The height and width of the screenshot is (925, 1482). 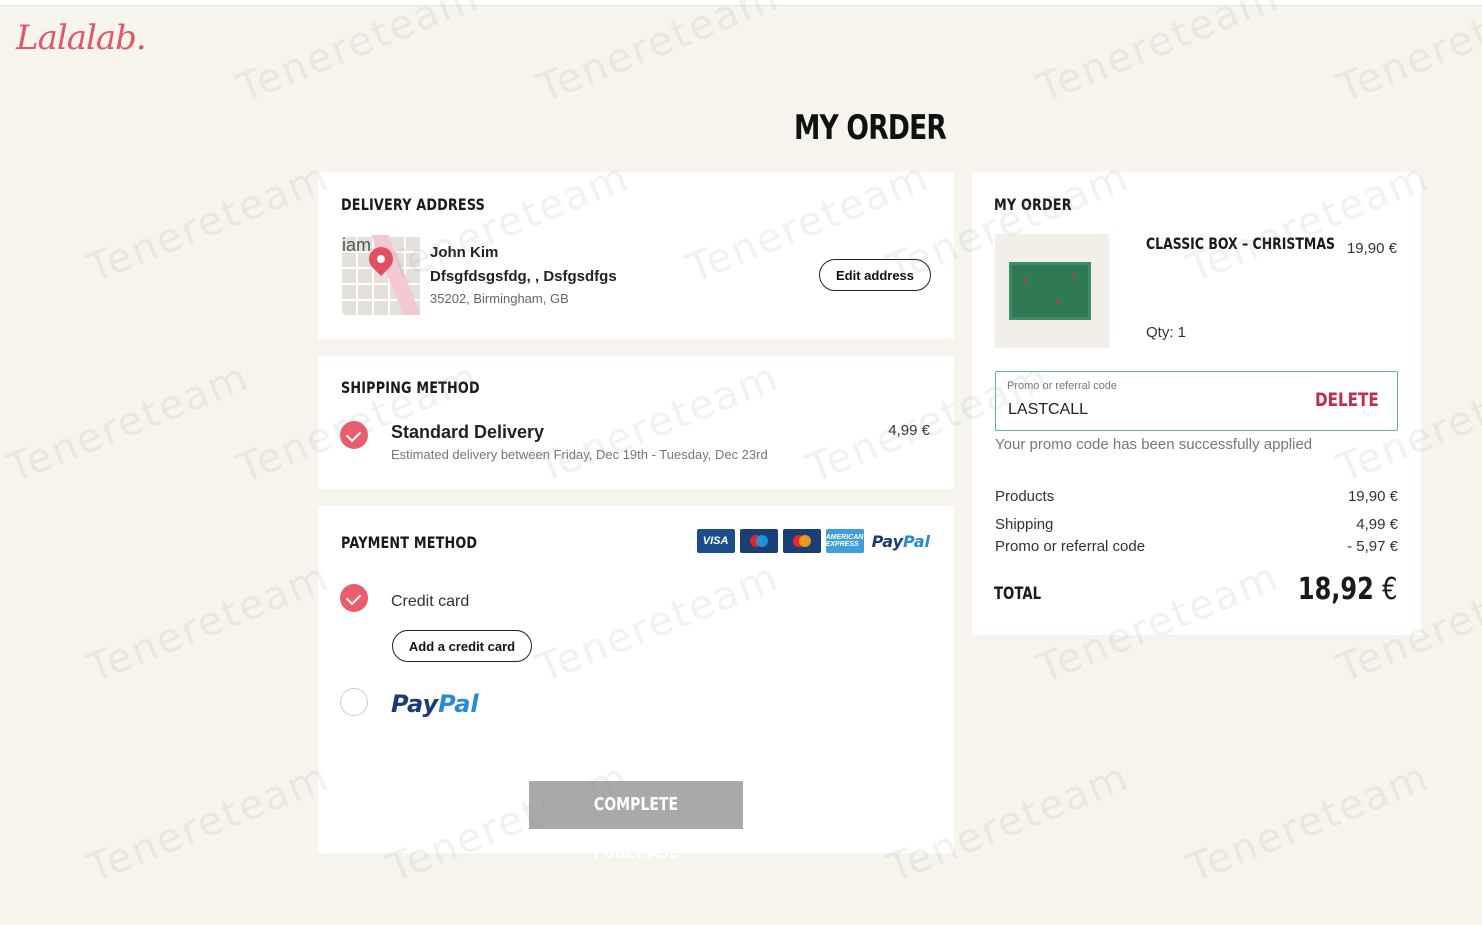 What do you see at coordinates (430, 601) in the screenshot?
I see `credit-card-label: Credit card` at bounding box center [430, 601].